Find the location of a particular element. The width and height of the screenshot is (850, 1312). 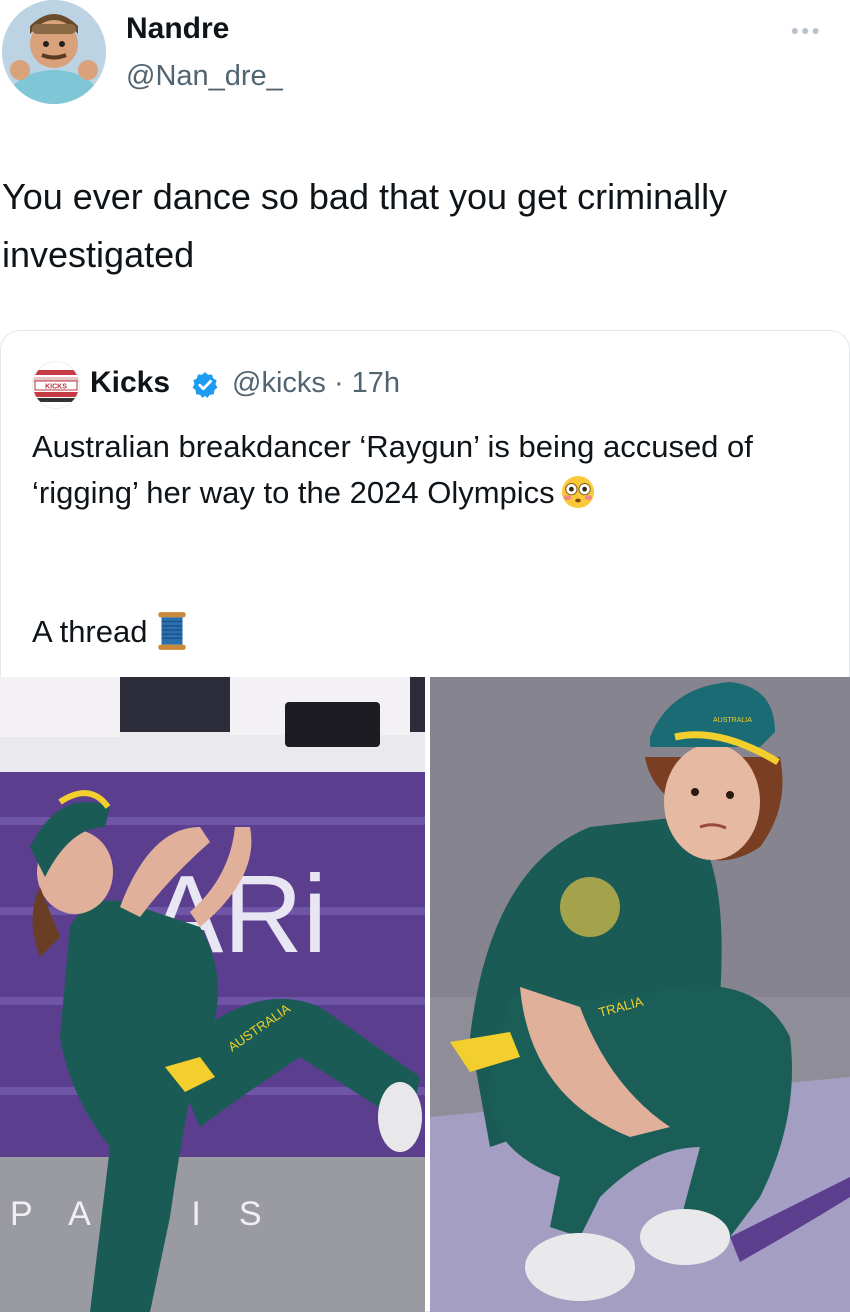

avatar-illustration is located at coordinates (54, 52).